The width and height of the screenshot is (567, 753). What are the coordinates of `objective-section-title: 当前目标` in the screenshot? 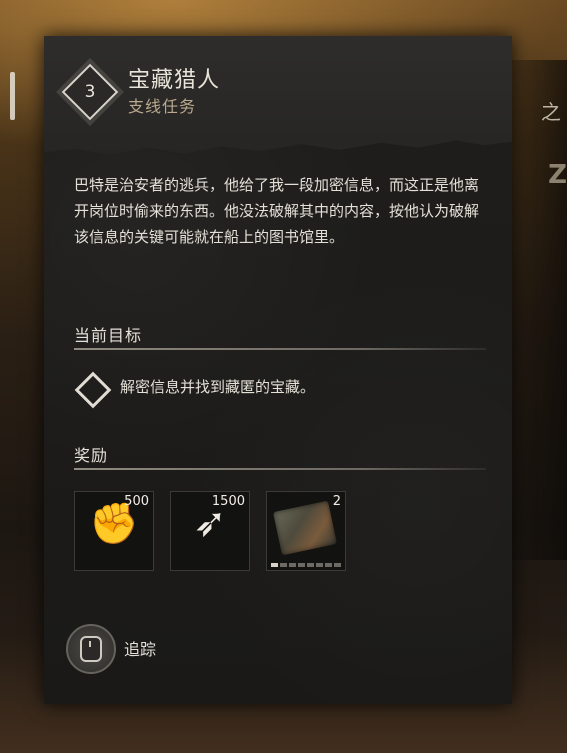 It's located at (108, 335).